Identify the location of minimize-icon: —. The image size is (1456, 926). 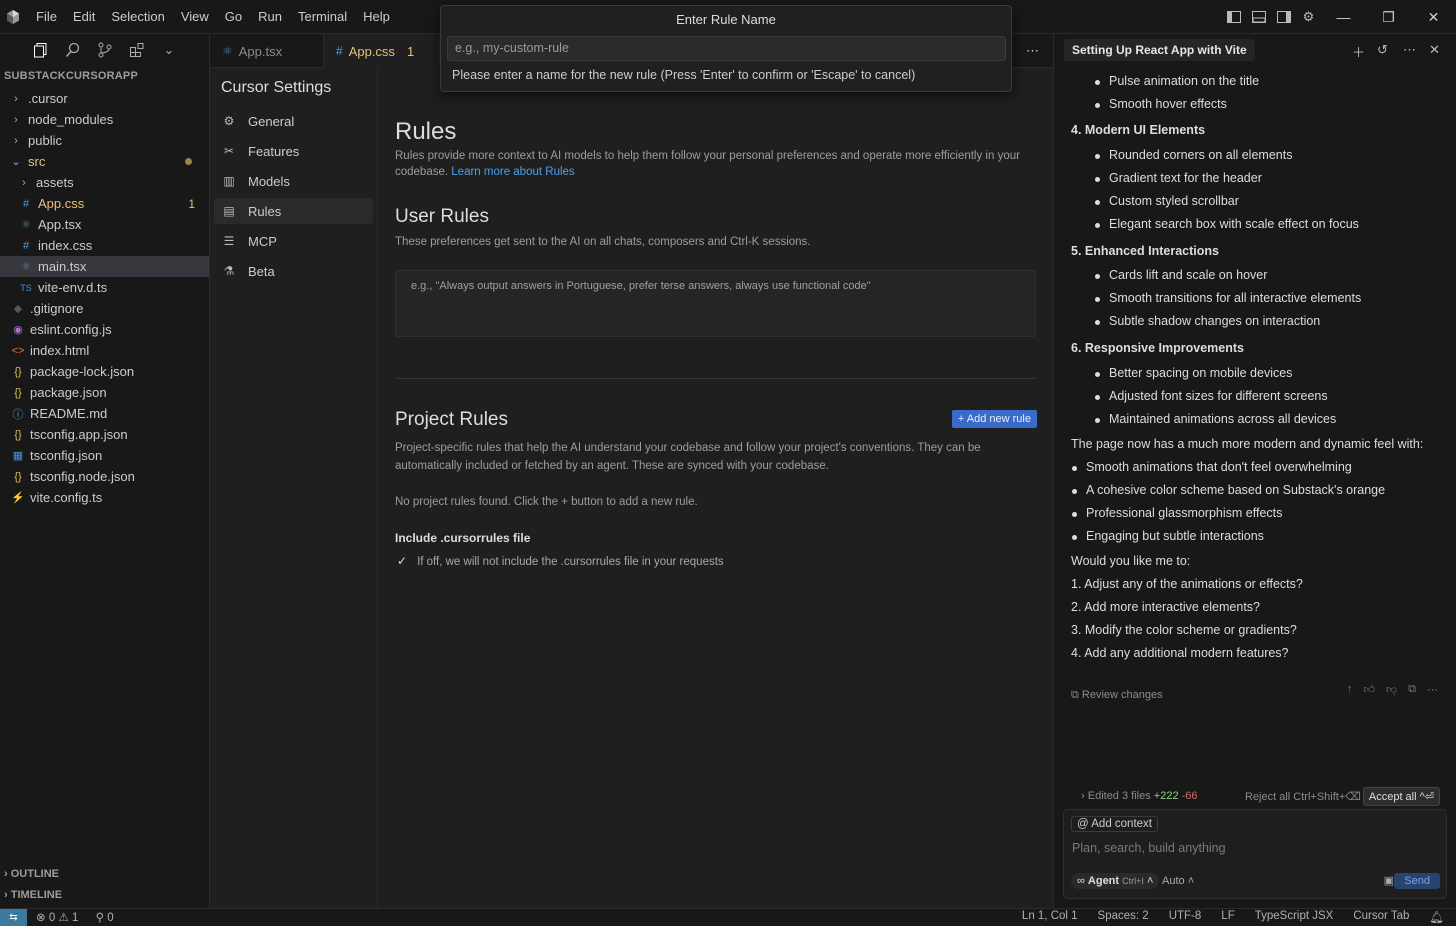
(1343, 17).